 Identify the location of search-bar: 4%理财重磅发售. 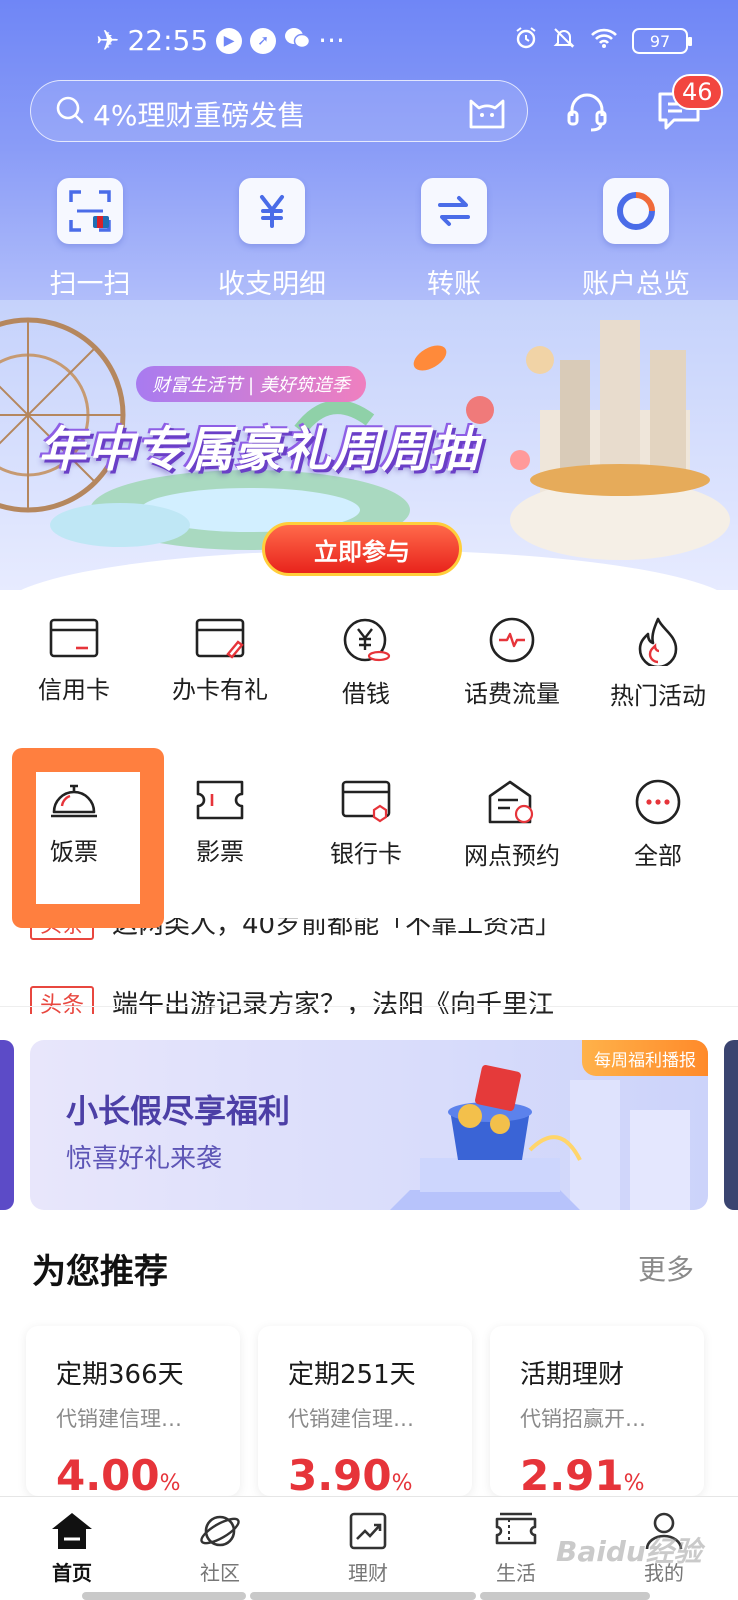
(279, 111).